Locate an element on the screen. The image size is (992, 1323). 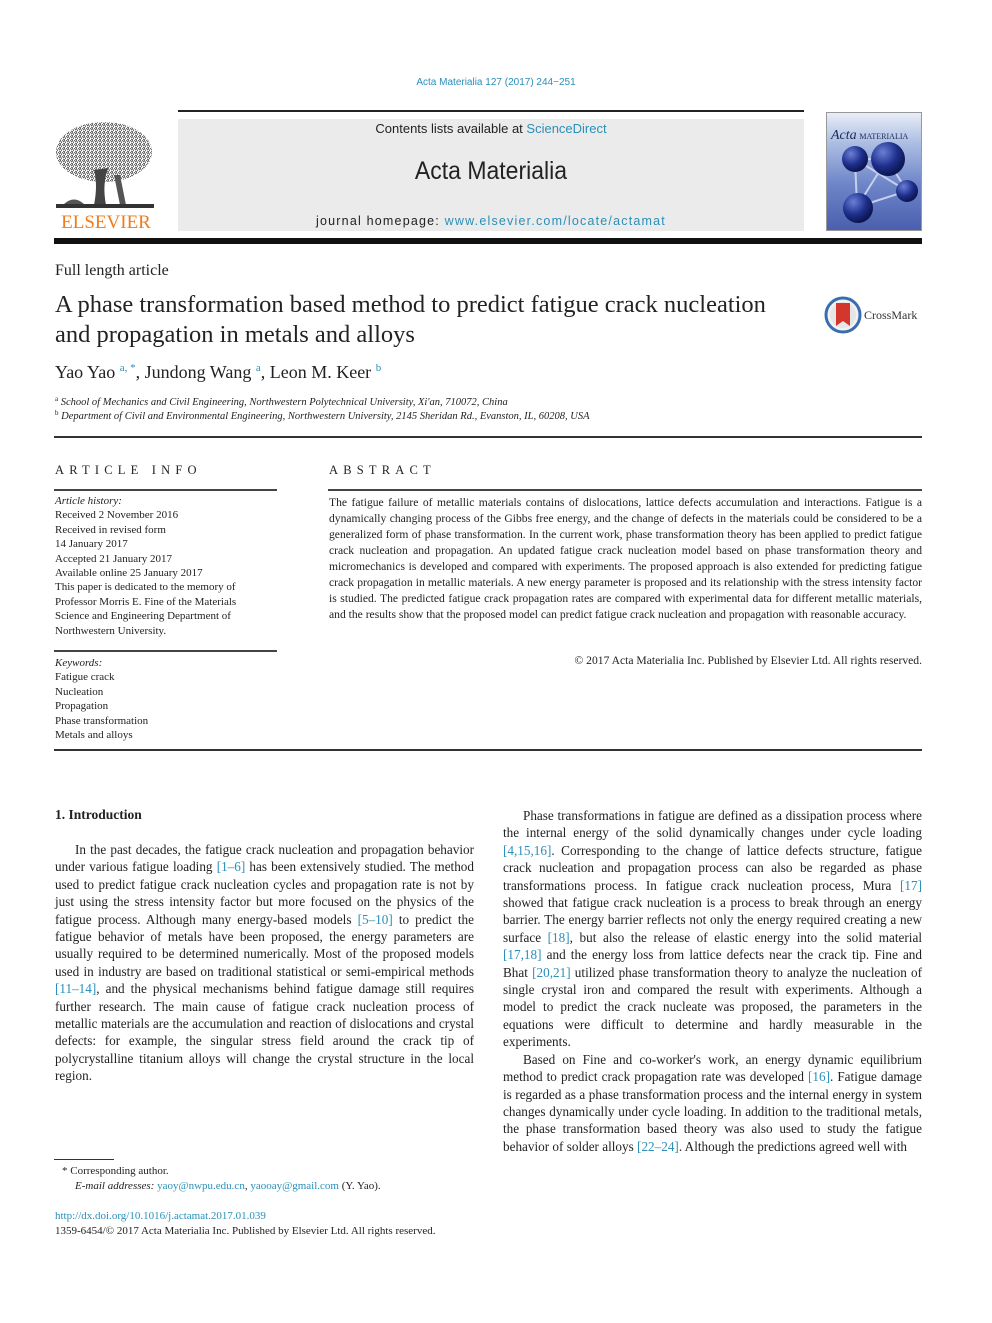
header-top-rule is located at coordinates (491, 111).